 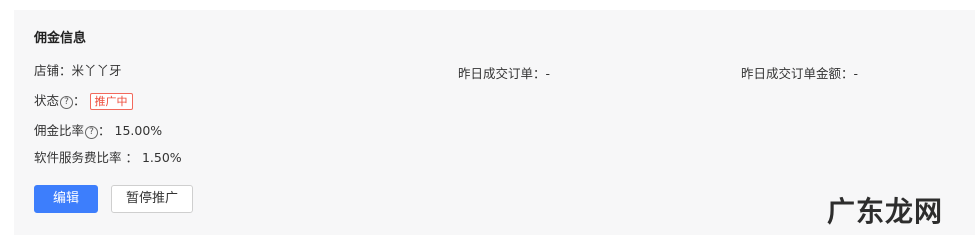 I want to click on section-title: 佣金信息, so click(x=60, y=38).